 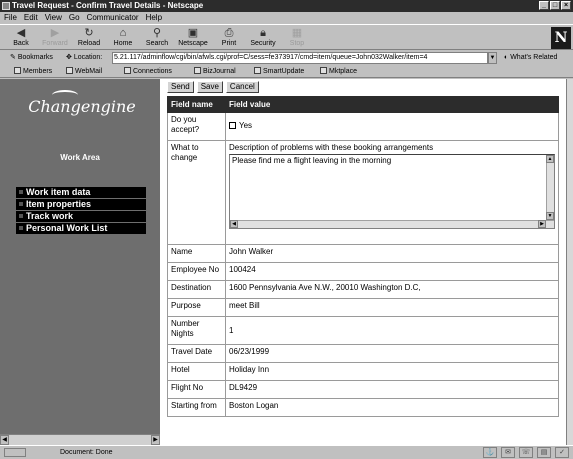 I want to click on location-label: ✥ Location:, so click(x=84, y=57).